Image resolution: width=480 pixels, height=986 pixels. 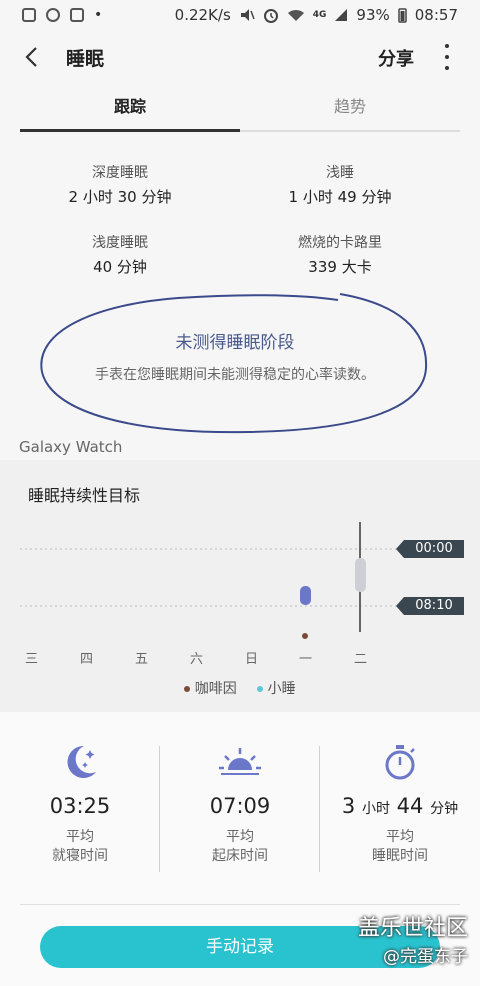 I want to click on monday-sleep-bar, so click(x=305, y=595).